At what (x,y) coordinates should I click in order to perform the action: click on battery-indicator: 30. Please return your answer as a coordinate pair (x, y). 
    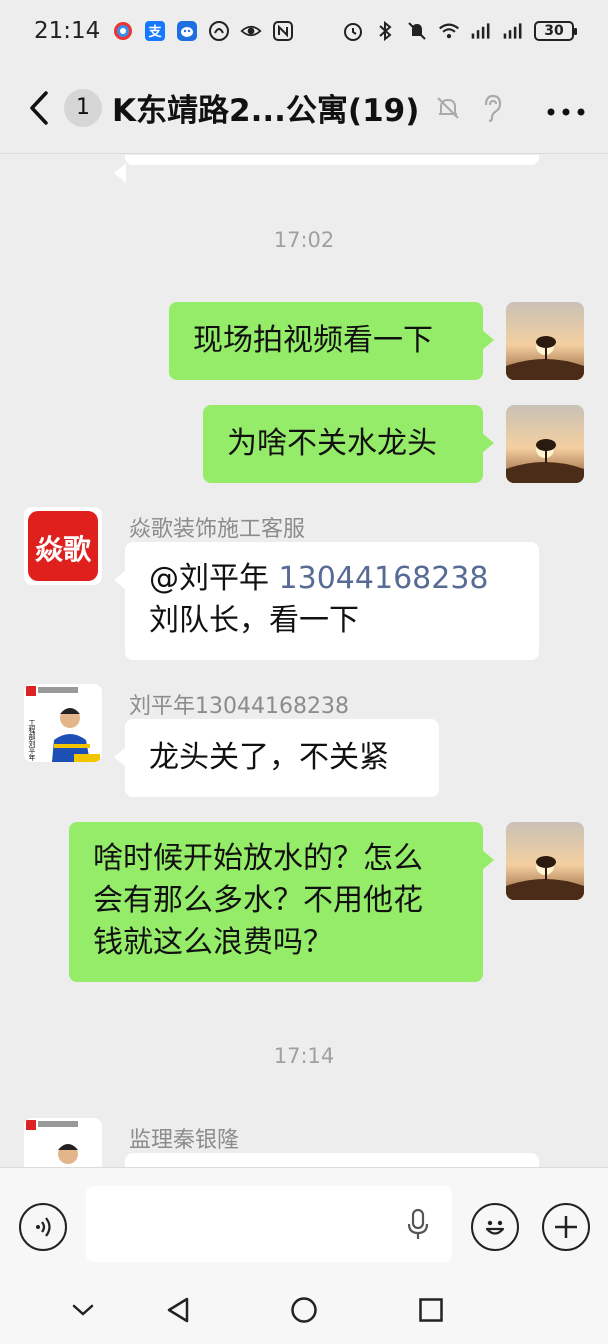
    Looking at the image, I should click on (555, 31).